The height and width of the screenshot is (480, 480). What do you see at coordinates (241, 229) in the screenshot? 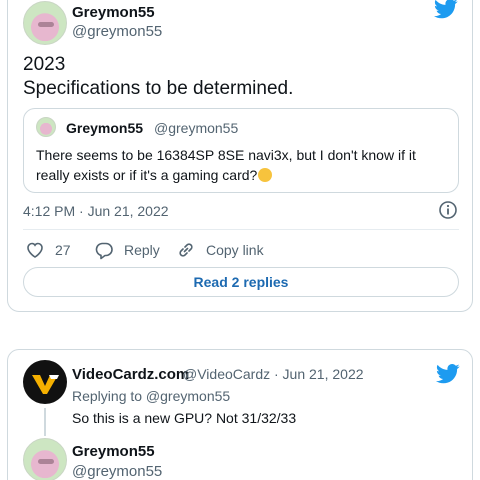
I see `divider` at bounding box center [241, 229].